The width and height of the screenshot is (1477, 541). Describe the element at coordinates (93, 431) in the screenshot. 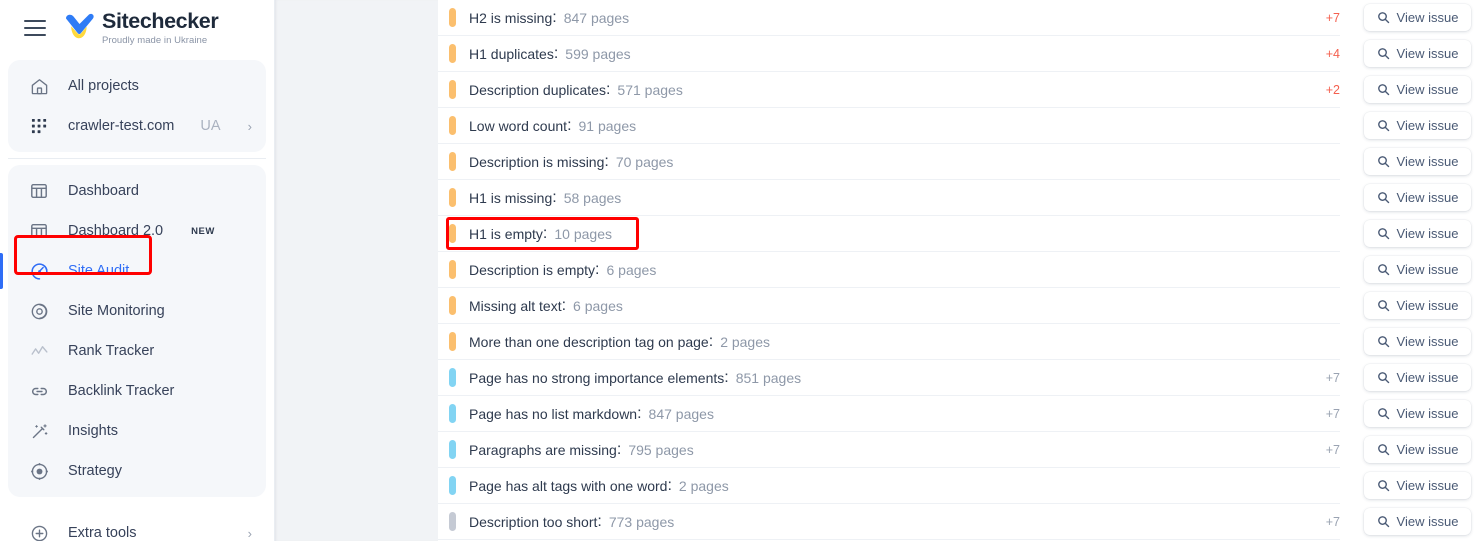

I see `sidebar-item-label: Insights` at that location.